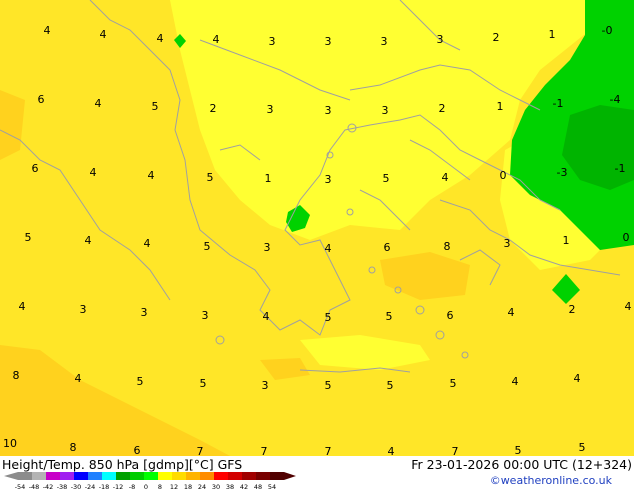  What do you see at coordinates (290, 476) in the screenshot?
I see `scale-arrow-right` at bounding box center [290, 476].